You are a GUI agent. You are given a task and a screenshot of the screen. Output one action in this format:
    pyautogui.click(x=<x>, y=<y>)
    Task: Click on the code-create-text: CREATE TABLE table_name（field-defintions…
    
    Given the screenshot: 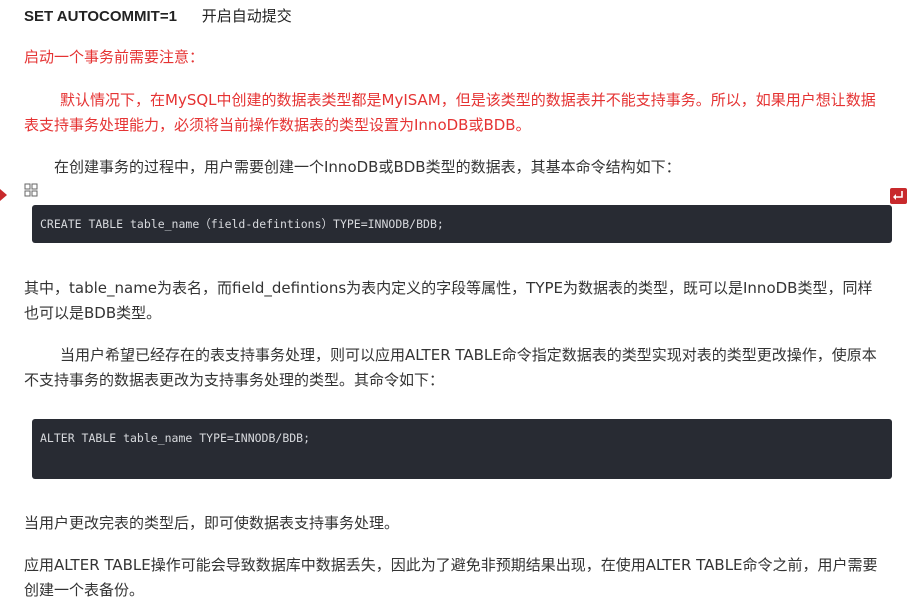 What is the action you would take?
    pyautogui.click(x=242, y=224)
    